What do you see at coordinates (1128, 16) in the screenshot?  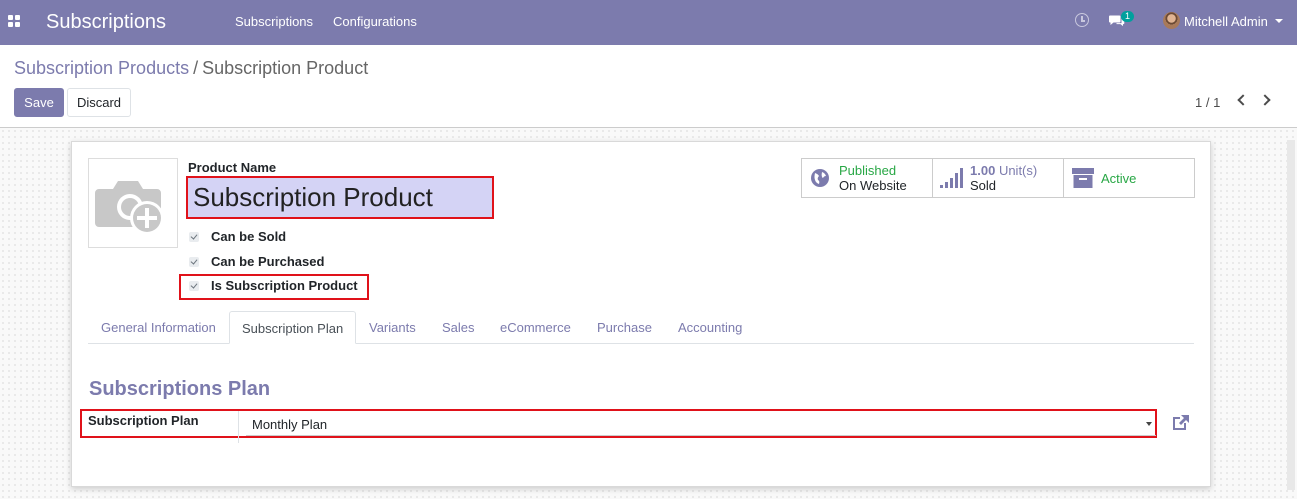 I see `chat-badge: 1` at bounding box center [1128, 16].